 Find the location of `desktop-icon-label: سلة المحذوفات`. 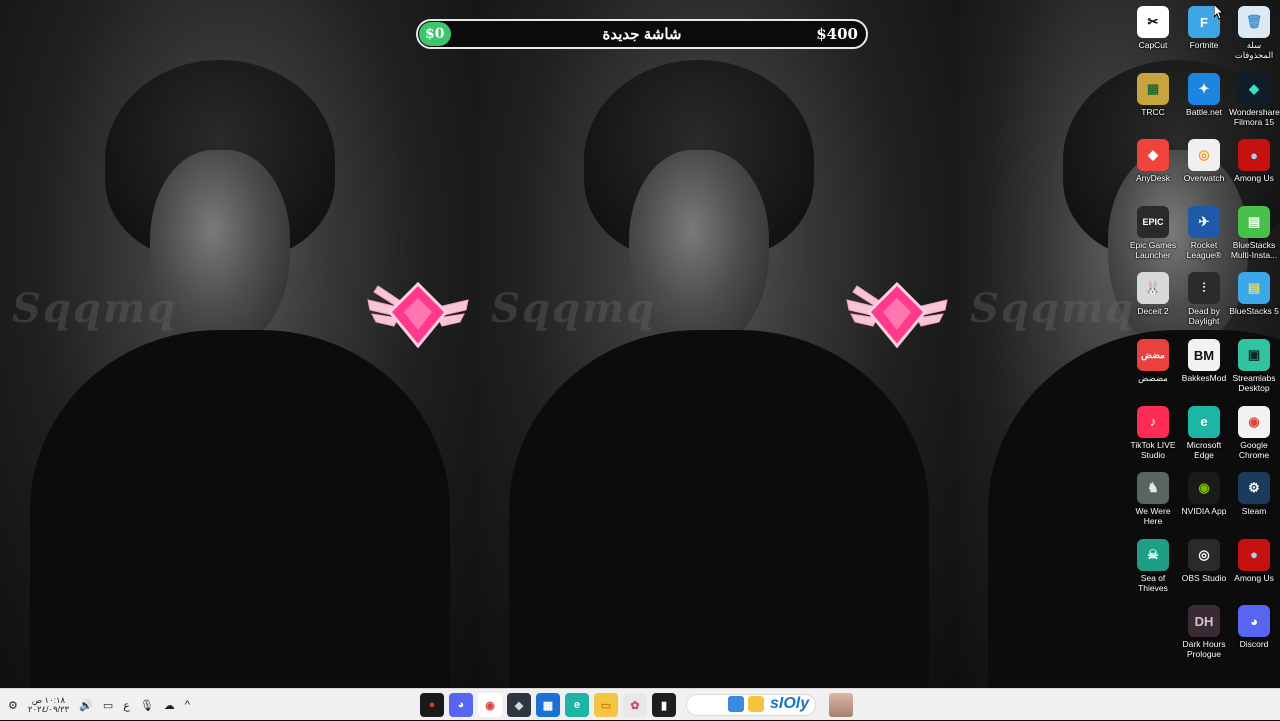

desktop-icon-label: سلة المحذوفات is located at coordinates (1254, 50).